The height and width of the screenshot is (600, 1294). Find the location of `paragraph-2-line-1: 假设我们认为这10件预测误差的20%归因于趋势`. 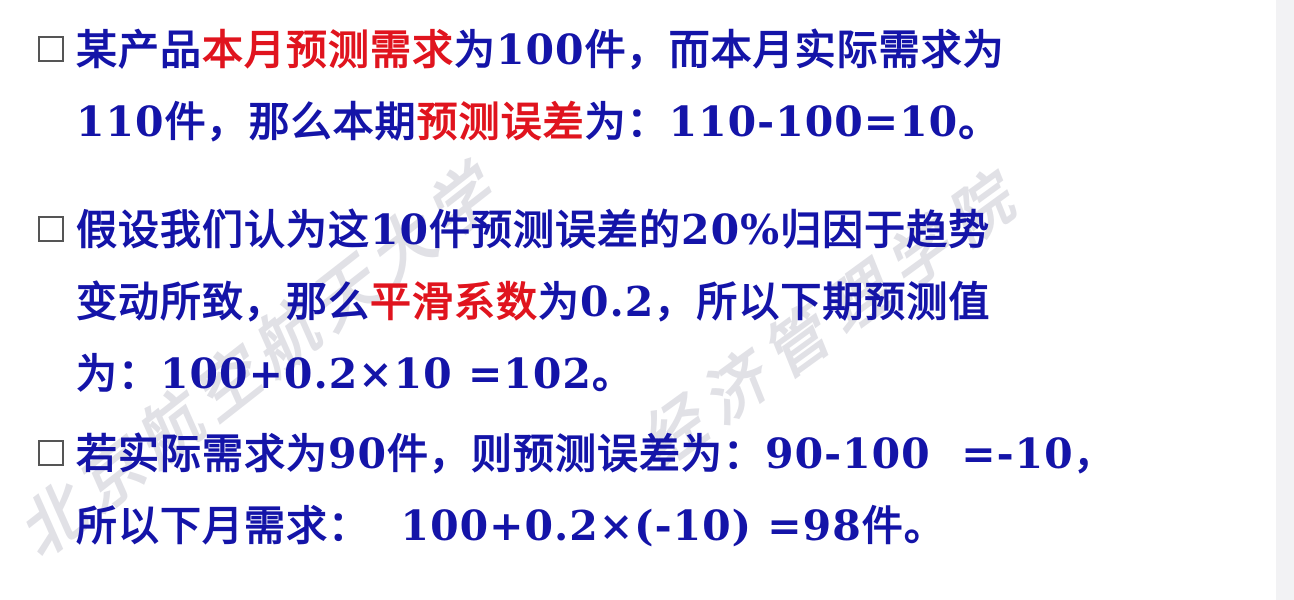

paragraph-2-line-1: 假设我们认为这10件预测误差的20%归因于趋势 is located at coordinates (653, 230).